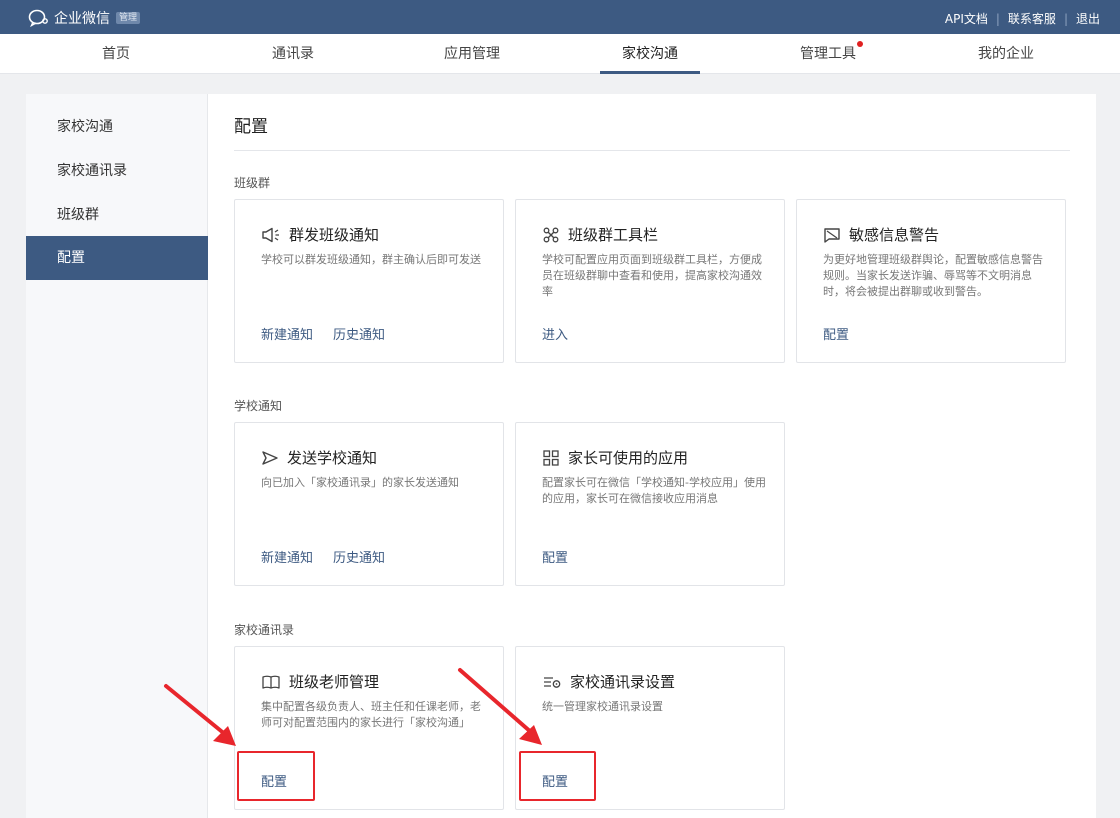 The height and width of the screenshot is (818, 1120). Describe the element at coordinates (472, 54) in the screenshot. I see `nav-app-management: 应用管理` at that location.